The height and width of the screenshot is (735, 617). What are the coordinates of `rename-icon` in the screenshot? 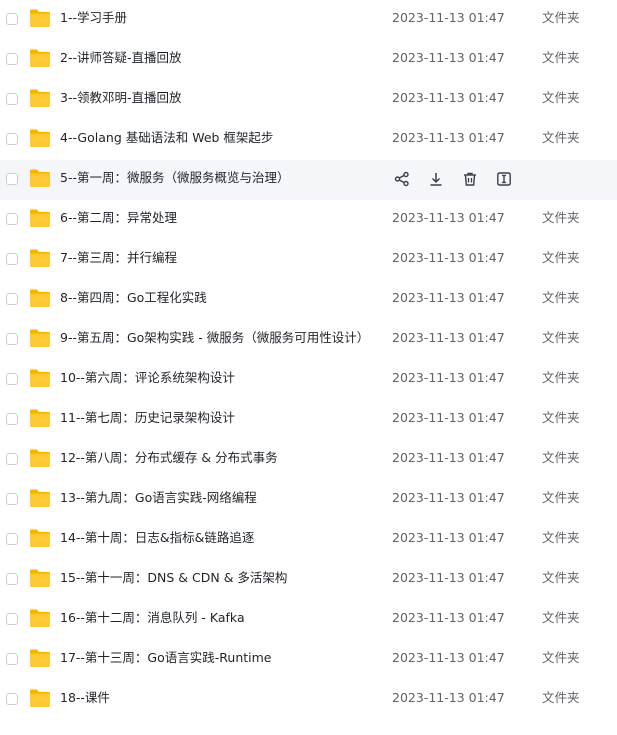 It's located at (504, 179).